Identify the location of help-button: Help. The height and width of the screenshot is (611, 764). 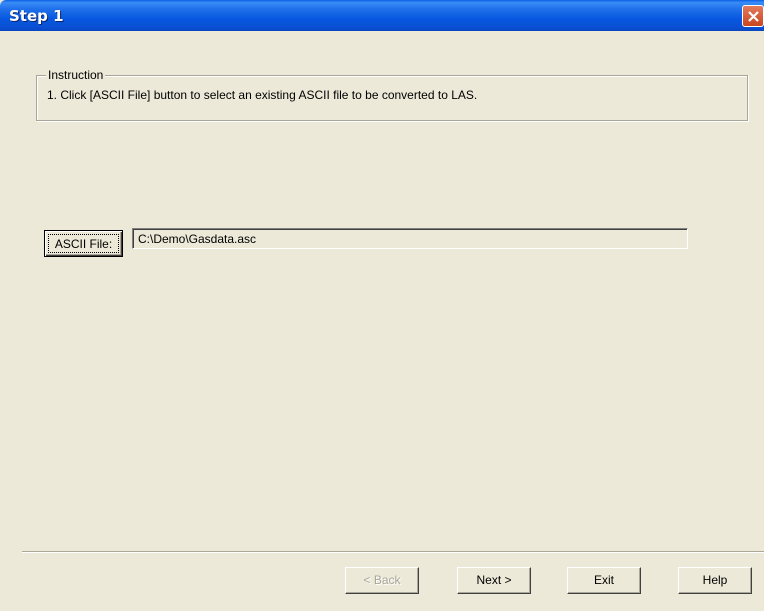
(715, 580).